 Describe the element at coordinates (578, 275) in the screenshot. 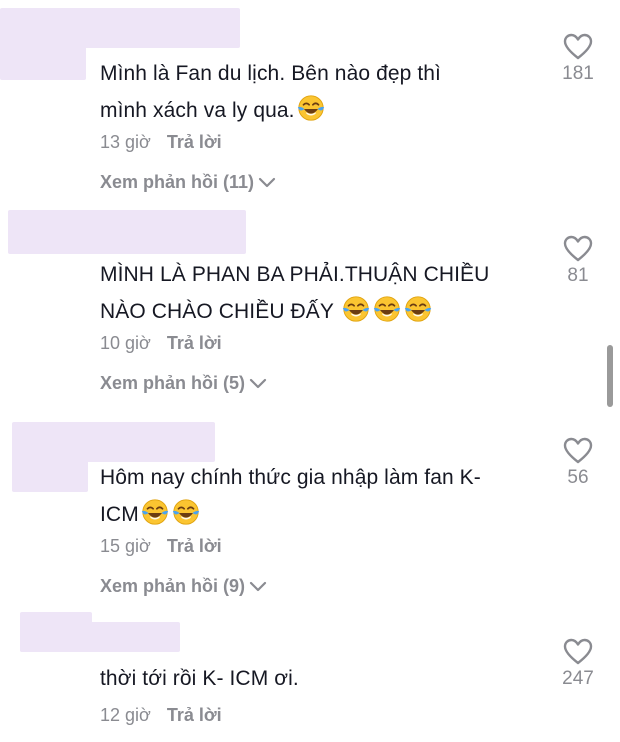

I see `like-count: 81` at that location.